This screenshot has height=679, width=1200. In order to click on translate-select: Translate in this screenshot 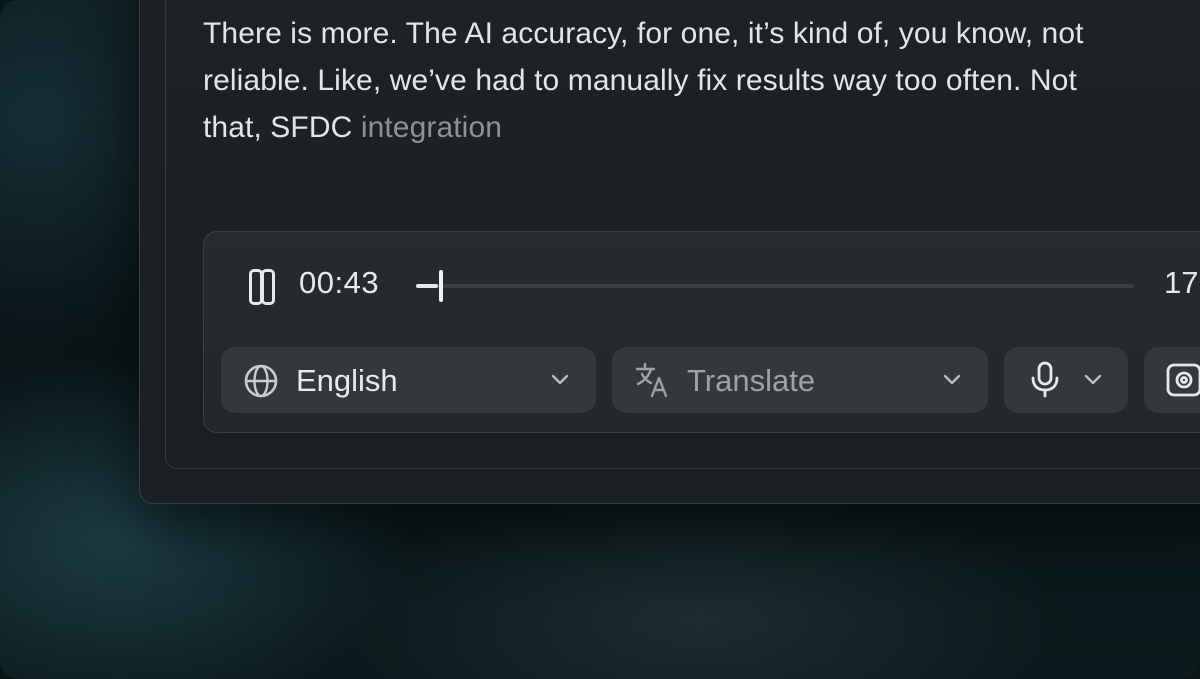, I will do `click(800, 380)`.